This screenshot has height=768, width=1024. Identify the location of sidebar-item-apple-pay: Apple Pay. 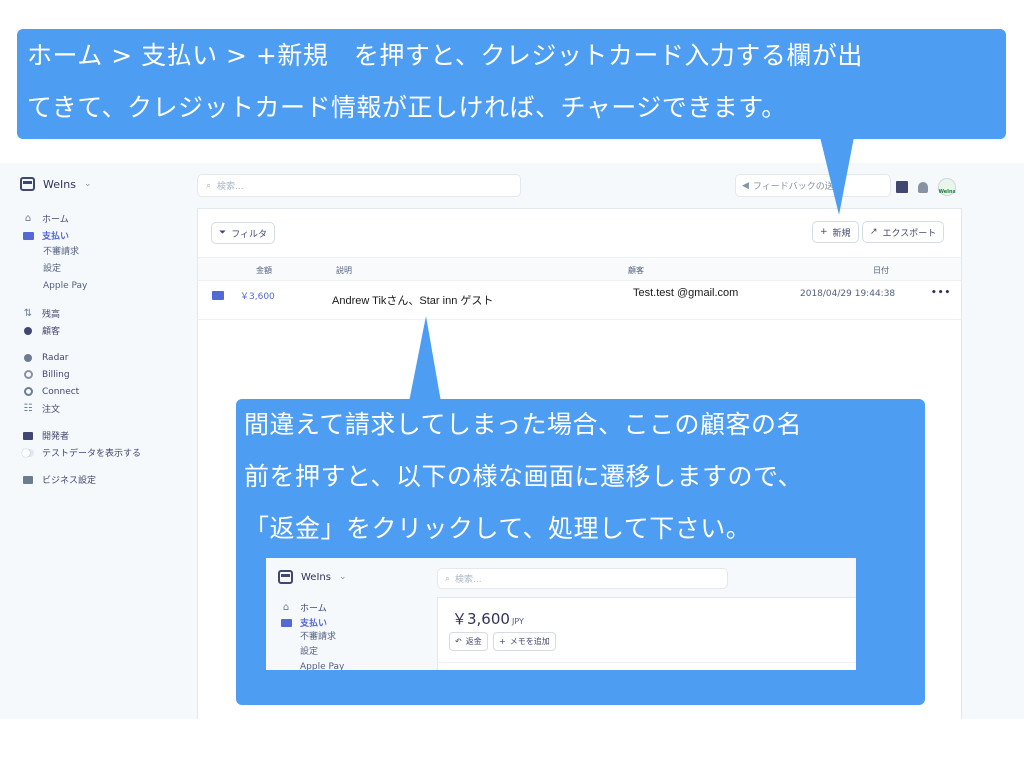
(81, 286).